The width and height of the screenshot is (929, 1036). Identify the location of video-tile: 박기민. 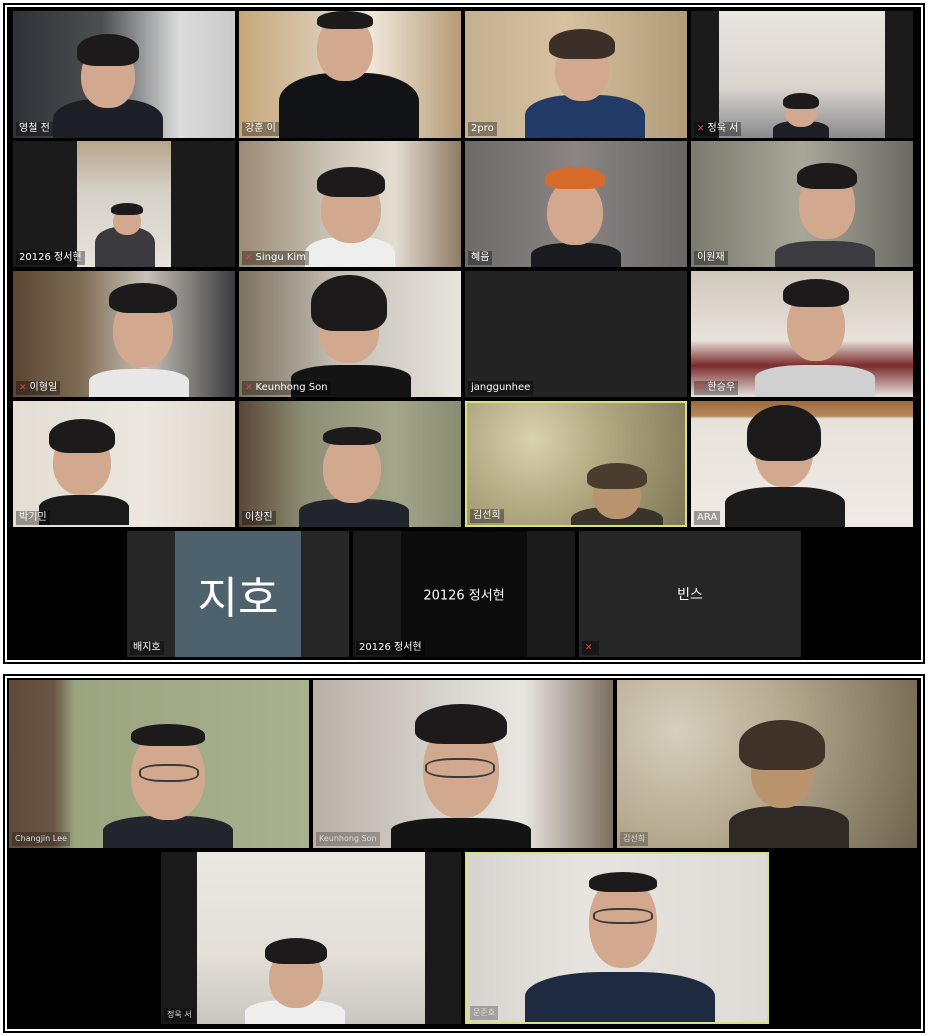
(124, 464).